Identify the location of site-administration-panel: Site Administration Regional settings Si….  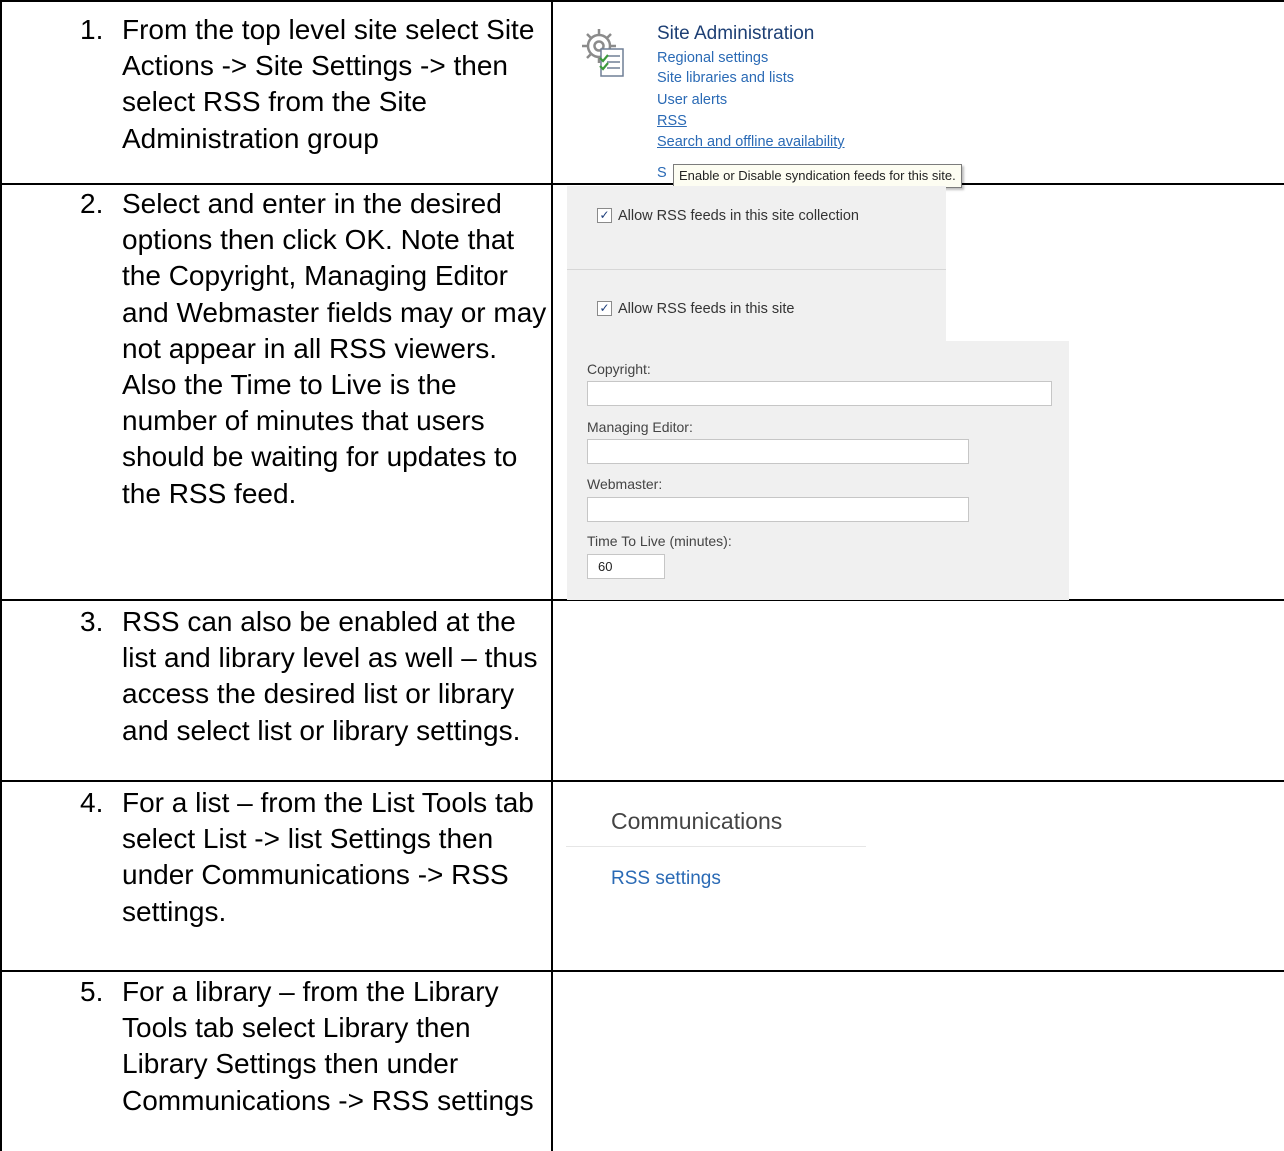
(810, 100).